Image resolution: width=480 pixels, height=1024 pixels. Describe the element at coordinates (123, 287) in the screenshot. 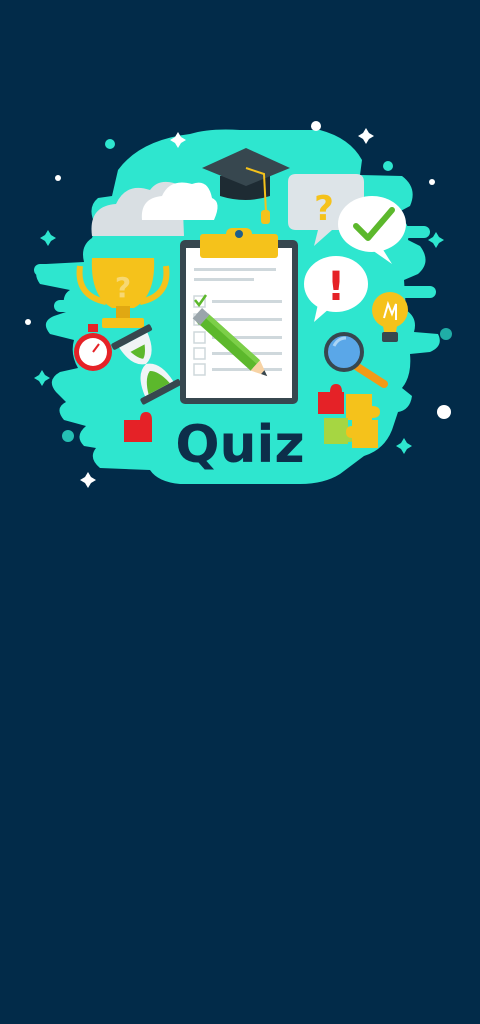

I see `trophy-question-mark: ?` at that location.